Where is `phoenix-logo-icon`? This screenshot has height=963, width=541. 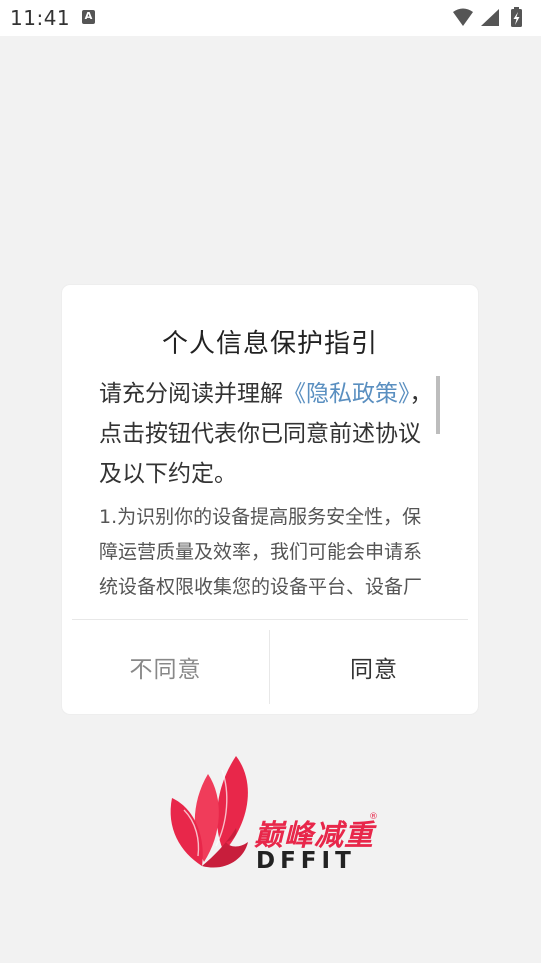 phoenix-logo-icon is located at coordinates (209, 812).